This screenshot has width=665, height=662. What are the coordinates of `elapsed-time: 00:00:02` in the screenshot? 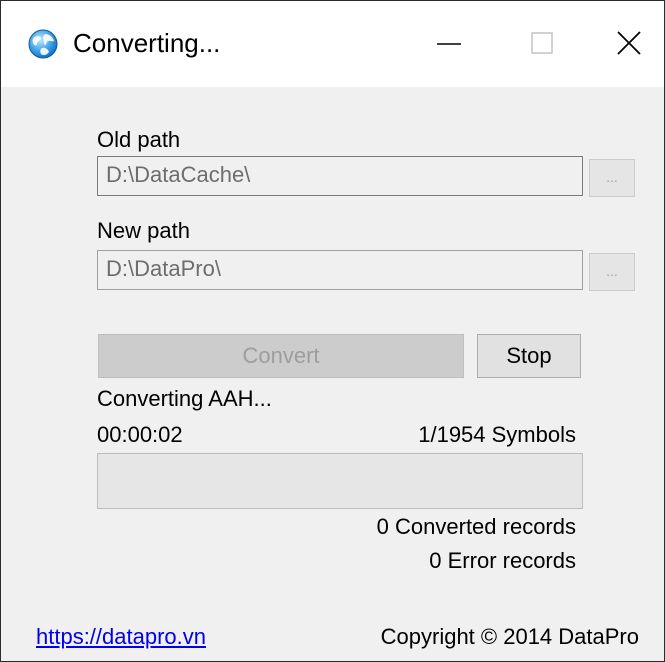 It's located at (140, 434).